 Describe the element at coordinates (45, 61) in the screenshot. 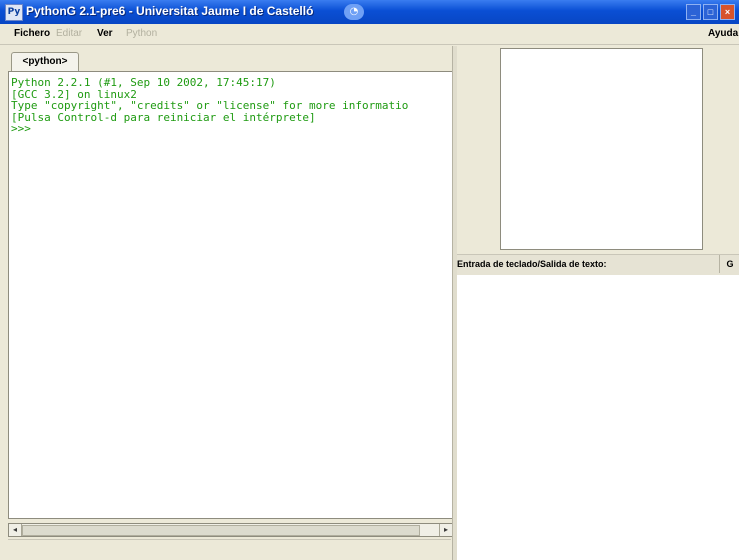

I see `tab-python: <python>` at that location.